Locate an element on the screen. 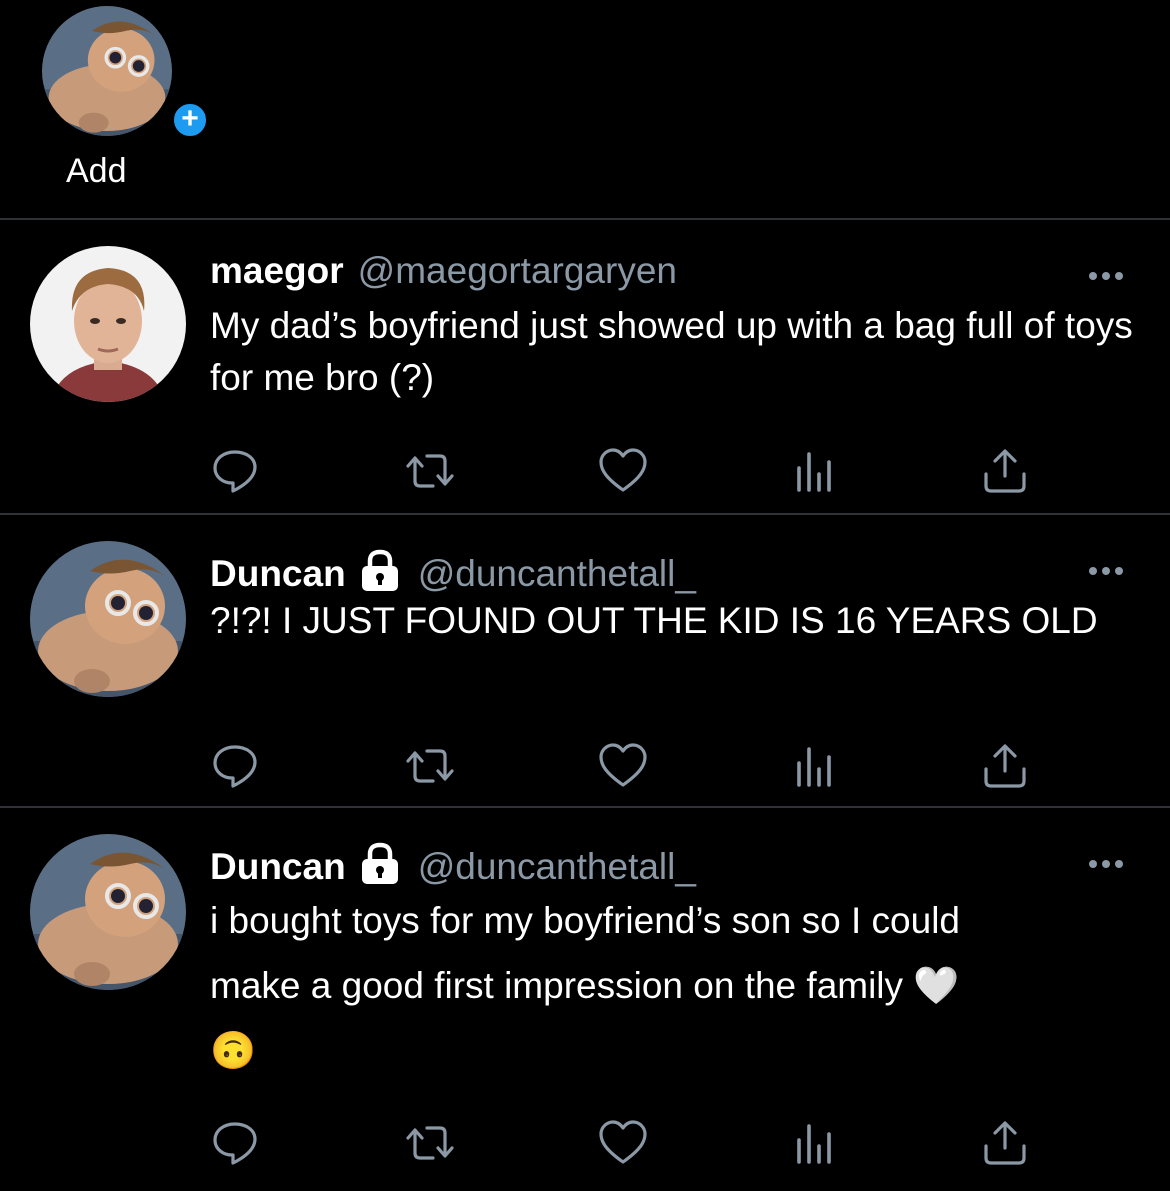  display-name: maegor is located at coordinates (277, 271).